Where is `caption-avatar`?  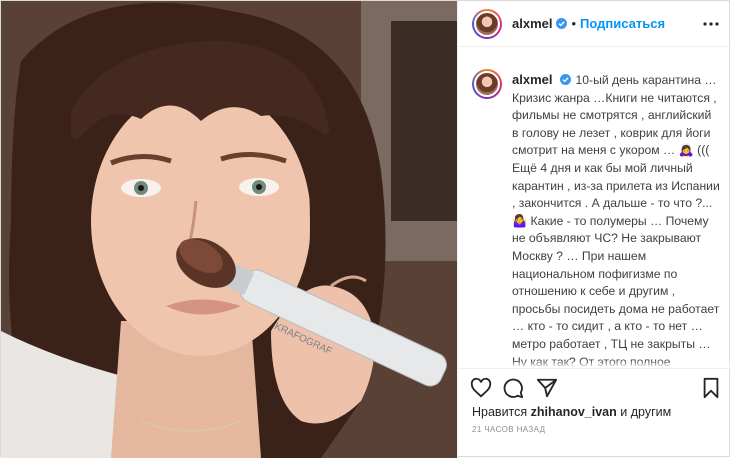
caption-avatar is located at coordinates (487, 84).